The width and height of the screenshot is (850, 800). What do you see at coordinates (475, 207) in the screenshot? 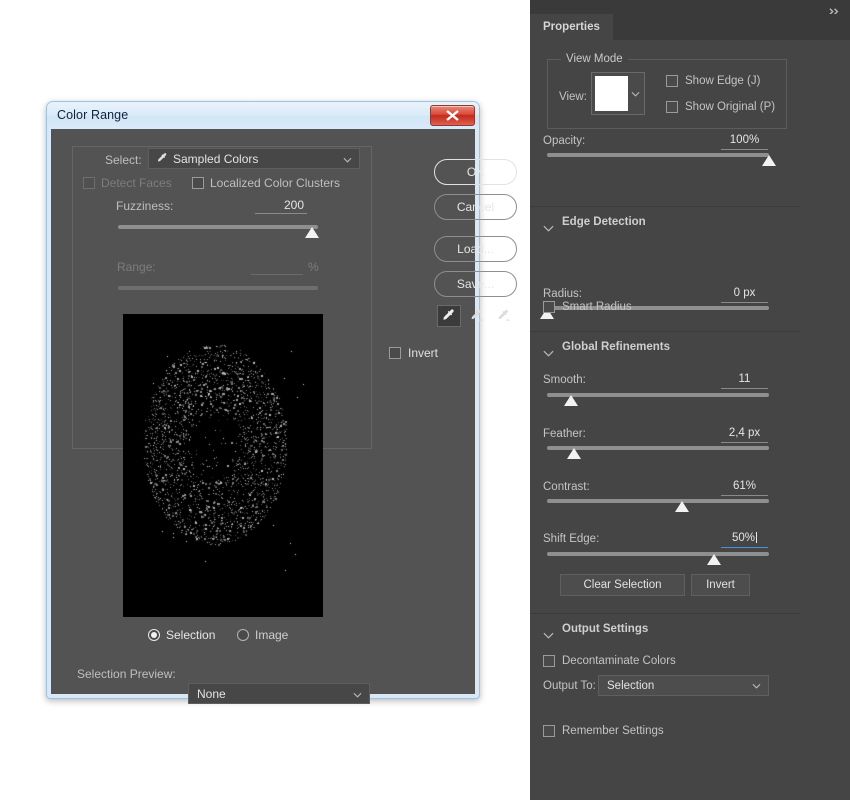
I see `cancel-button: Cancel` at bounding box center [475, 207].